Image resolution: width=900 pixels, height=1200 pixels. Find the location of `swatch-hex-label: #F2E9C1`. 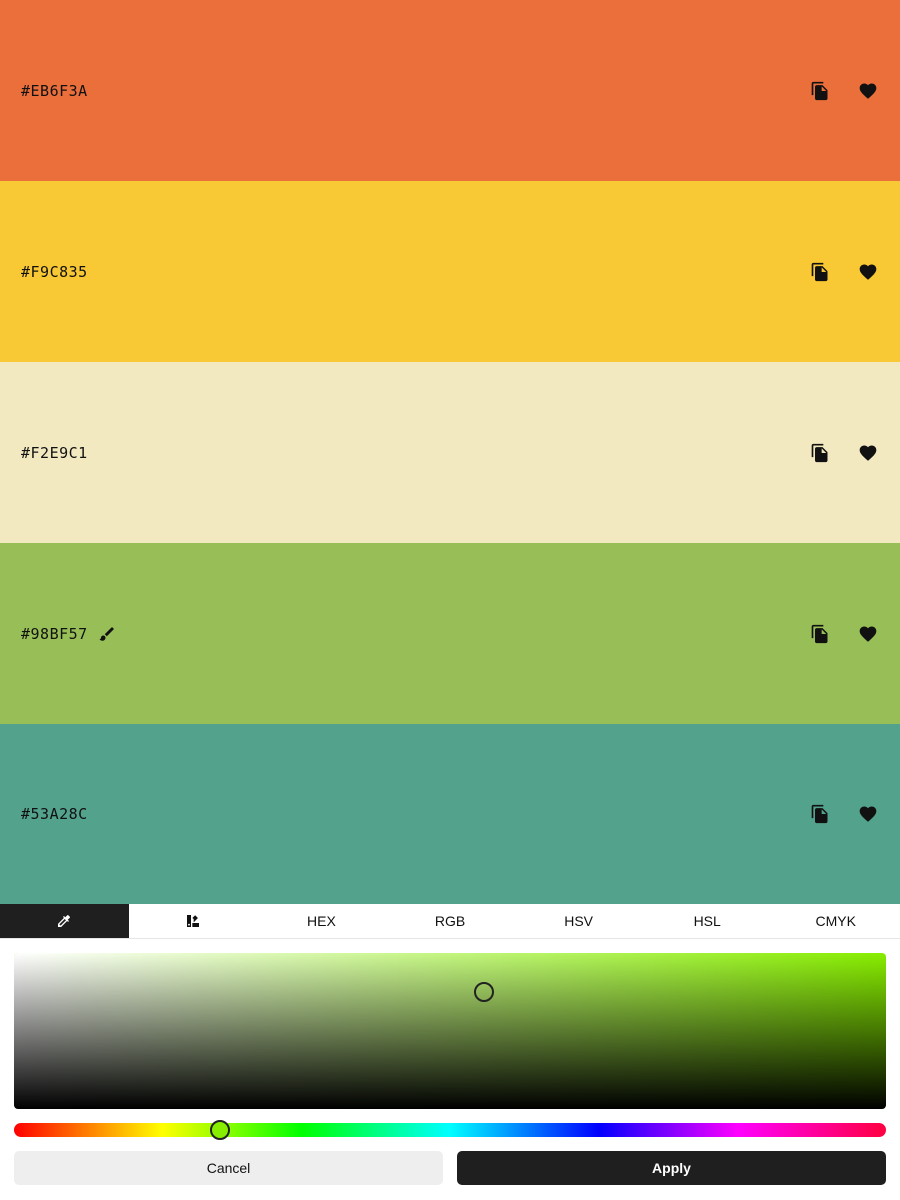

swatch-hex-label: #F2E9C1 is located at coordinates (54, 453).